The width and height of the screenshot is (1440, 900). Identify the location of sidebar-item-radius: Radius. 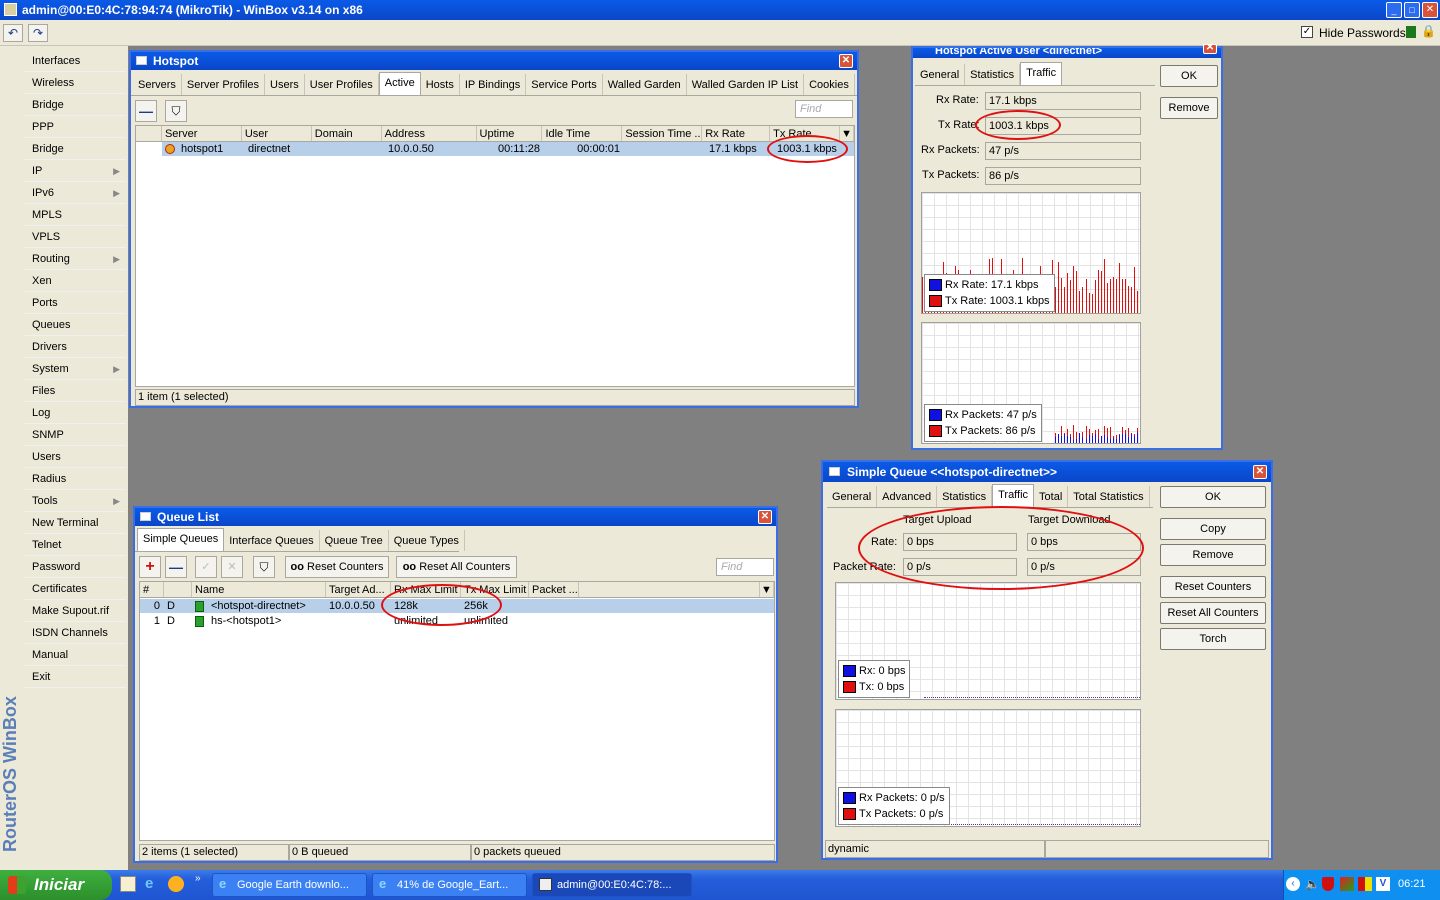
(75, 479).